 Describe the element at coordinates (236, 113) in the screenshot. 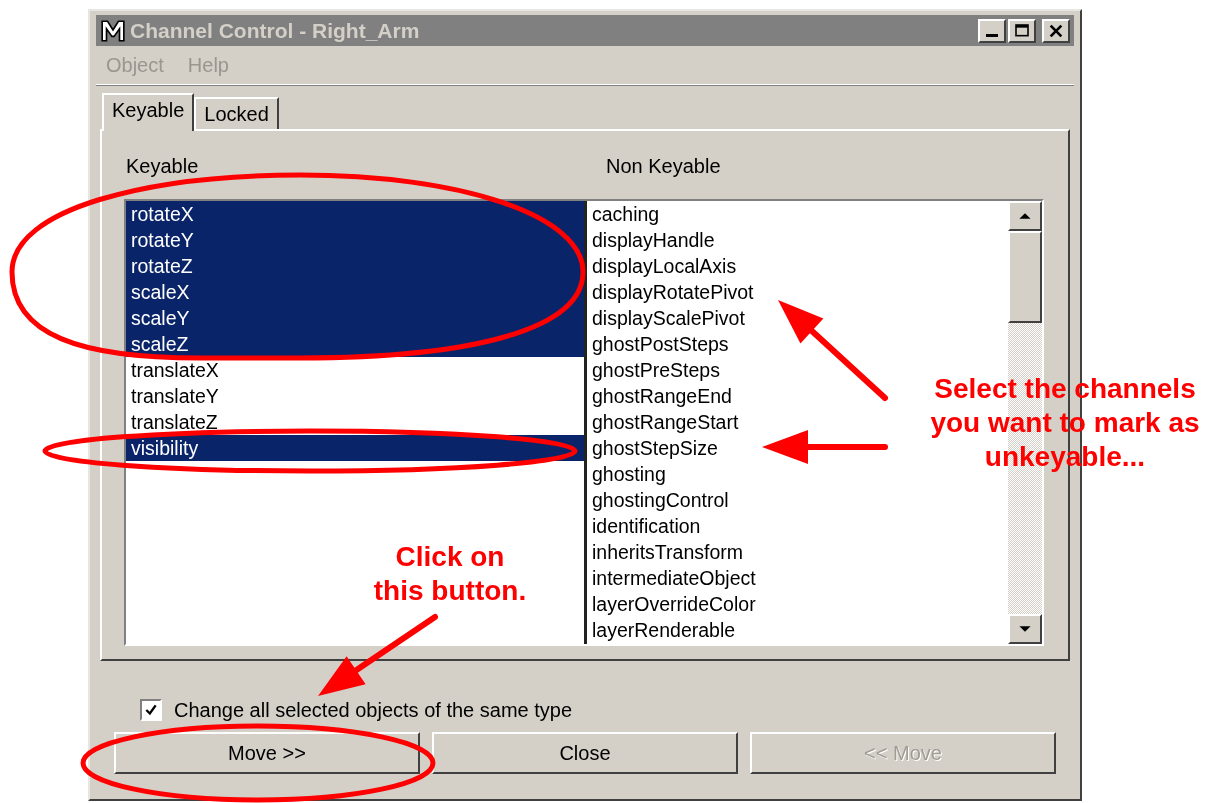

I see `tab: Locked` at that location.